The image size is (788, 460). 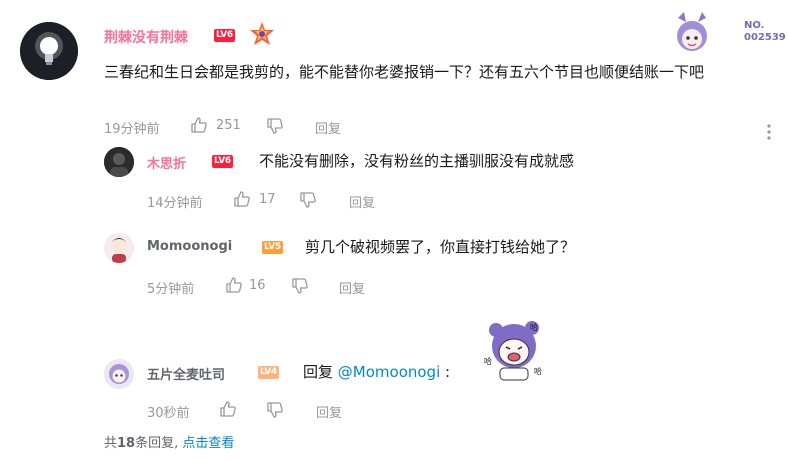 I want to click on mention-link: @Momoonogi, so click(x=389, y=372).